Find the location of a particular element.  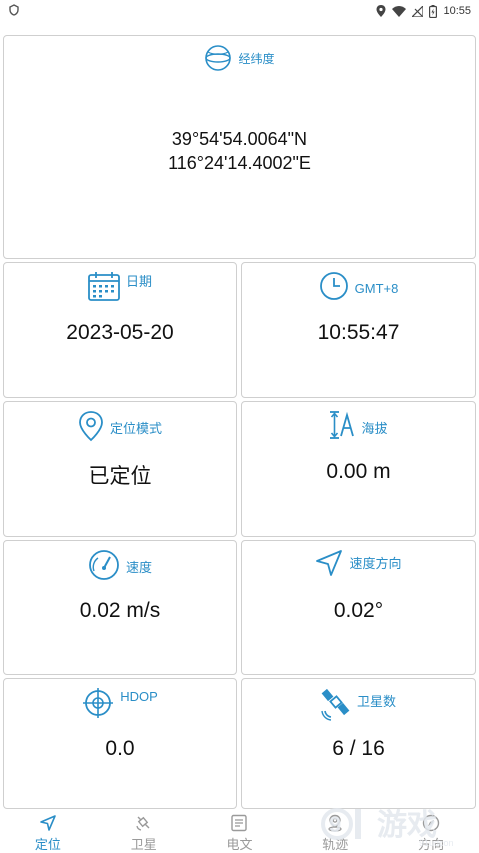

wifi-icon is located at coordinates (399, 11).